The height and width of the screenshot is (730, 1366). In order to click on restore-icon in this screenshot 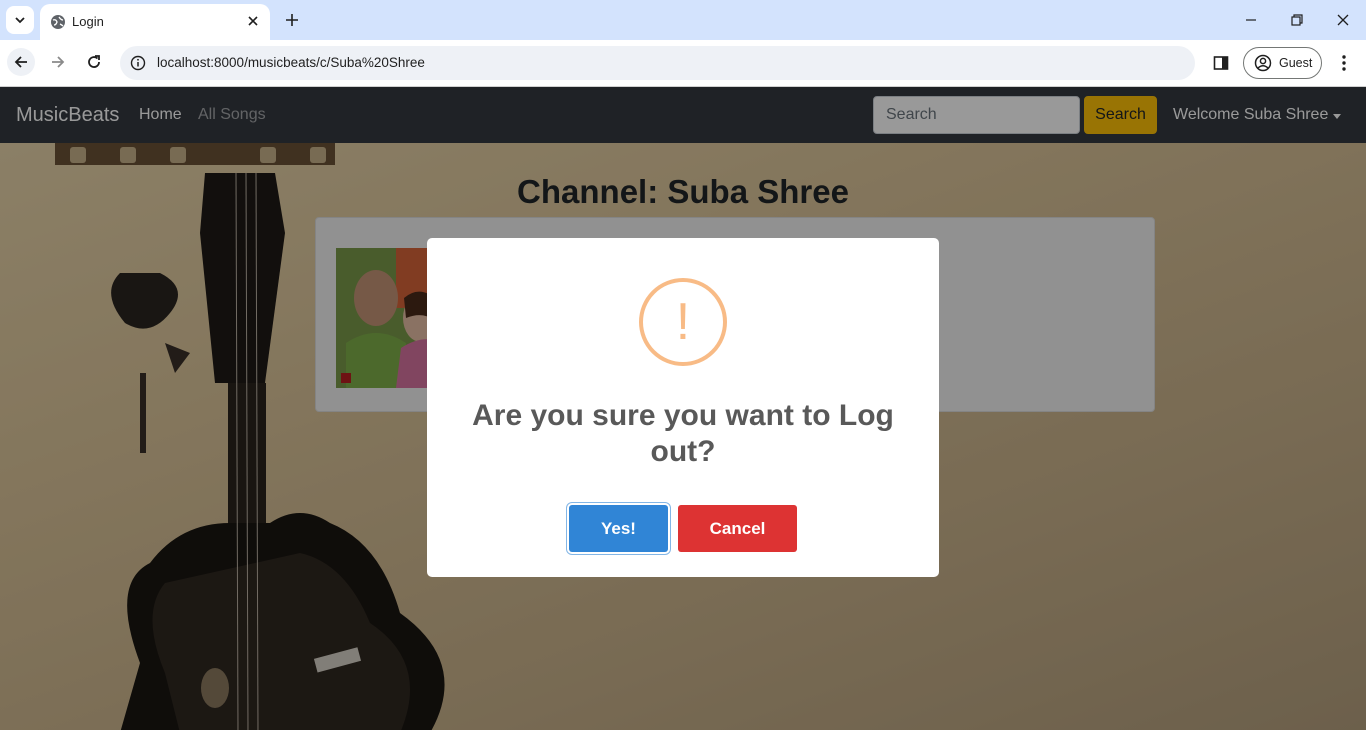, I will do `click(1297, 20)`.